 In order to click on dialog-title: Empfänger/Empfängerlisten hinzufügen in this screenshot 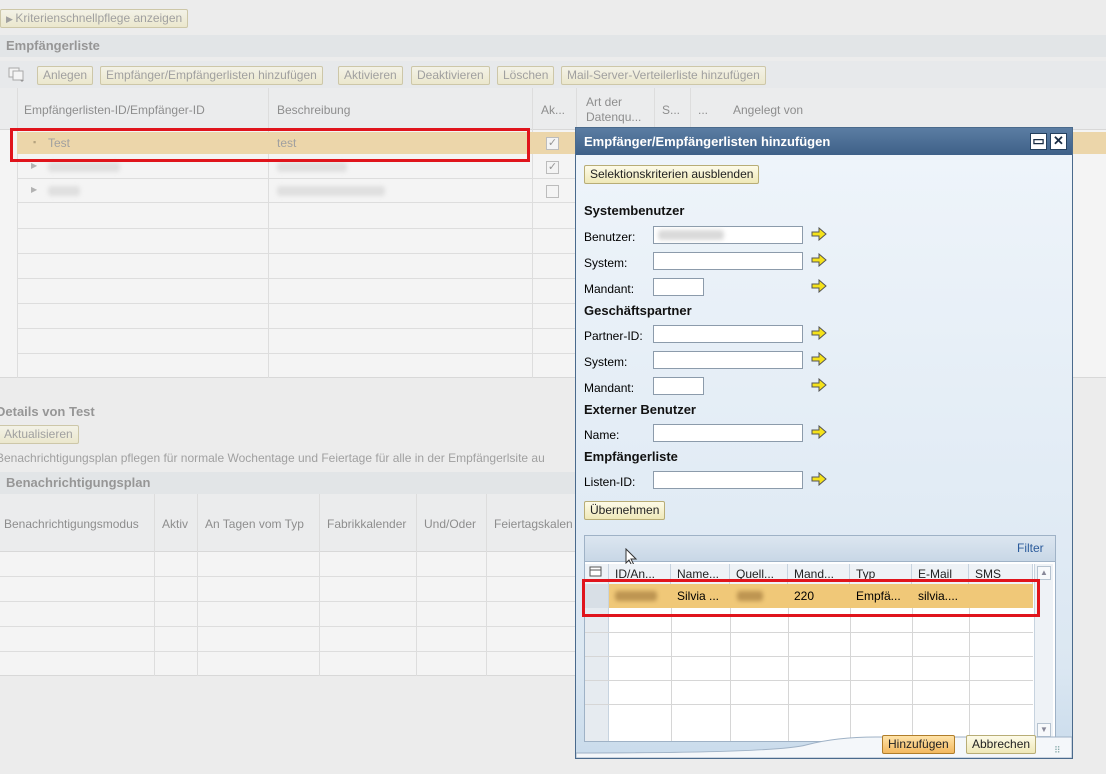, I will do `click(824, 141)`.